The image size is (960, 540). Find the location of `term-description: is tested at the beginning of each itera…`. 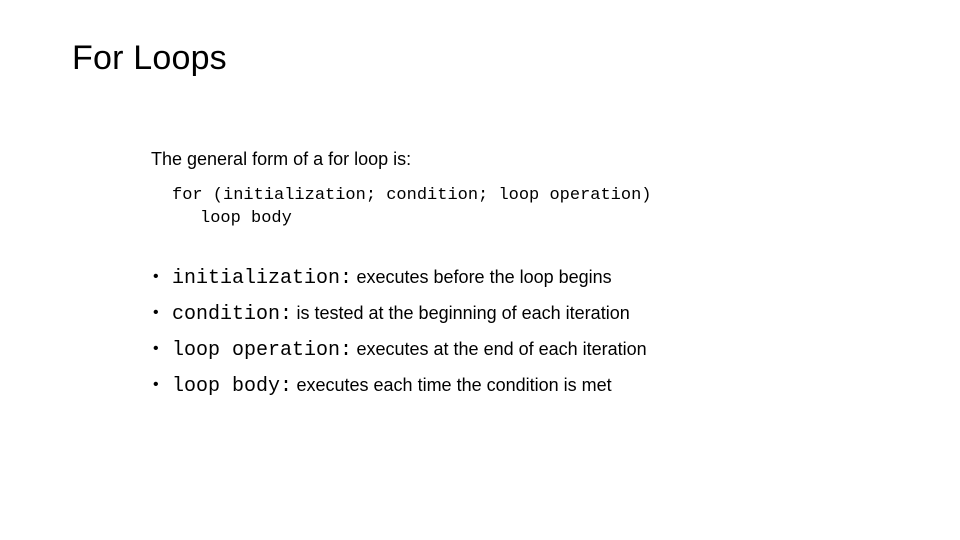

term-description: is tested at the beginning of each itera… is located at coordinates (463, 313).